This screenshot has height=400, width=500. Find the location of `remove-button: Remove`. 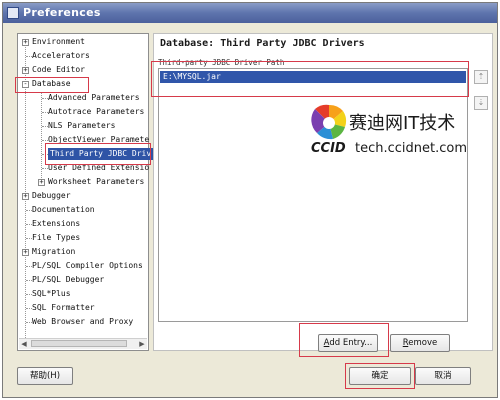

remove-button: Remove is located at coordinates (420, 343).